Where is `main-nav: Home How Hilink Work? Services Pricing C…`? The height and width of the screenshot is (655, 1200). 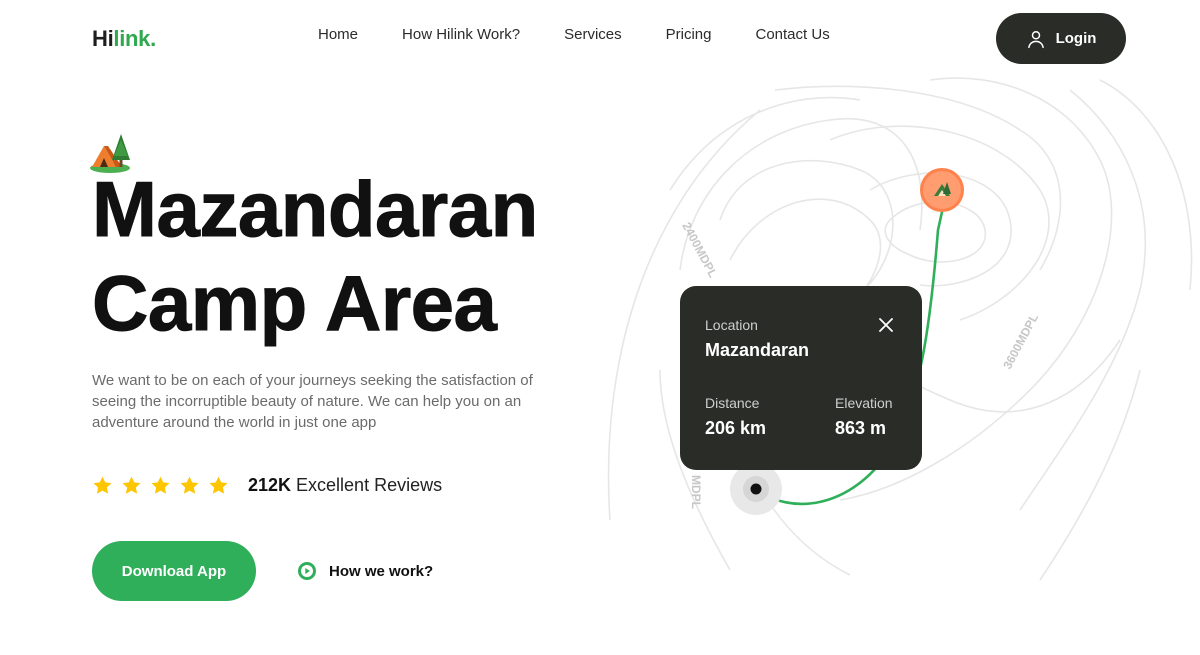
main-nav: Home How Hilink Work? Services Pricing C… is located at coordinates (596, 35).